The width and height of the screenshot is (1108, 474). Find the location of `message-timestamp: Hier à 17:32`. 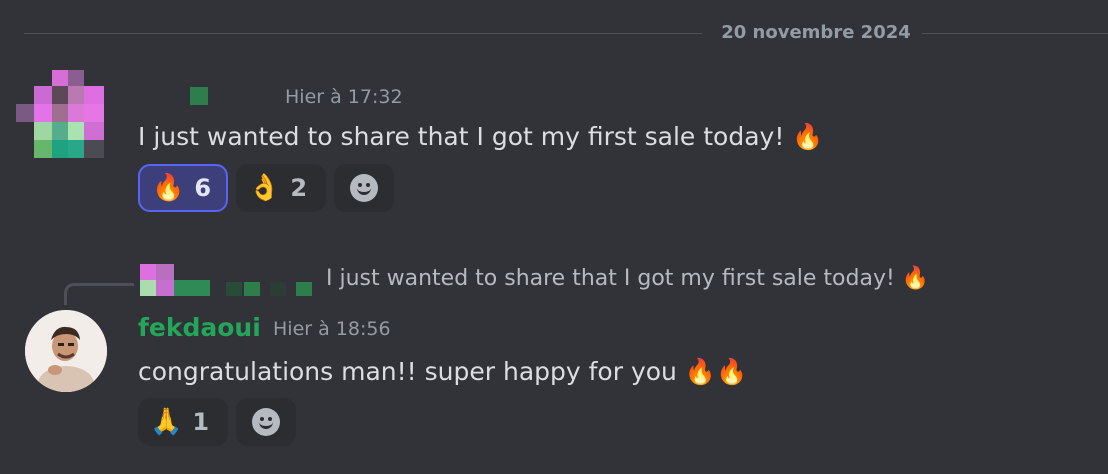

message-timestamp: Hier à 17:32 is located at coordinates (344, 97).